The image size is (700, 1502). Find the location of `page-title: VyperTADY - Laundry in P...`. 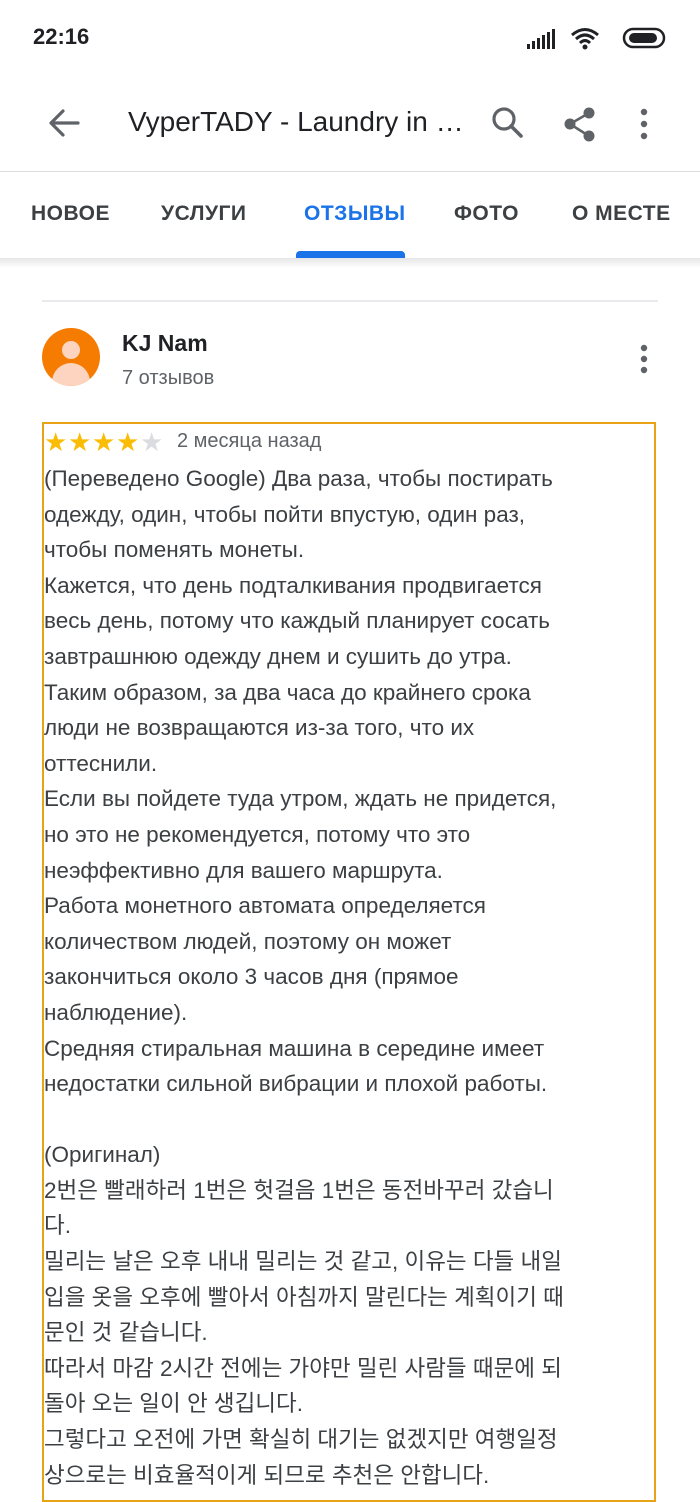

page-title: VyperTADY - Laundry in P... is located at coordinates (300, 121).